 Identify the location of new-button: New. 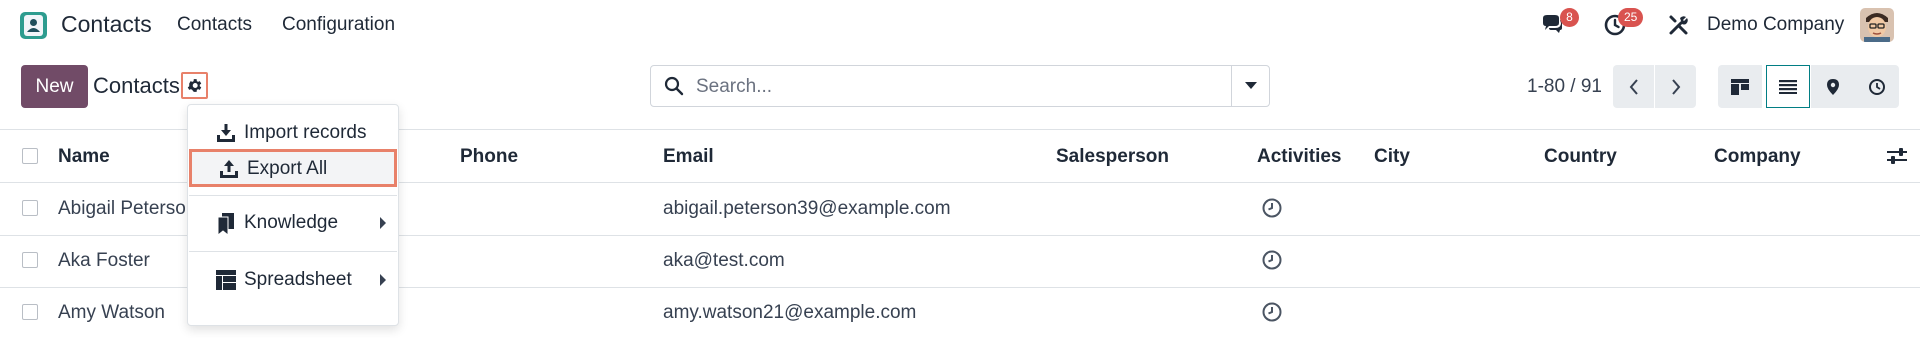
(54, 86).